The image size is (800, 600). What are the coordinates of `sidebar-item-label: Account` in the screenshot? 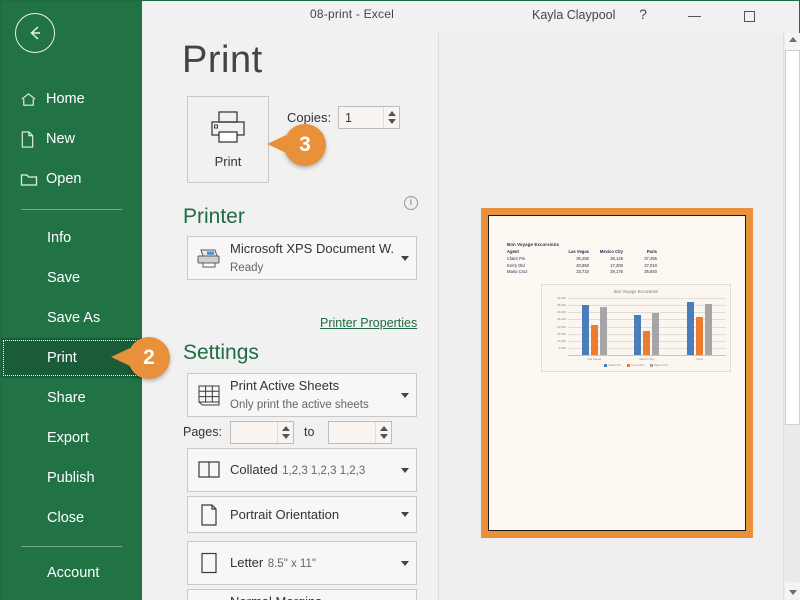 It's located at (73, 573).